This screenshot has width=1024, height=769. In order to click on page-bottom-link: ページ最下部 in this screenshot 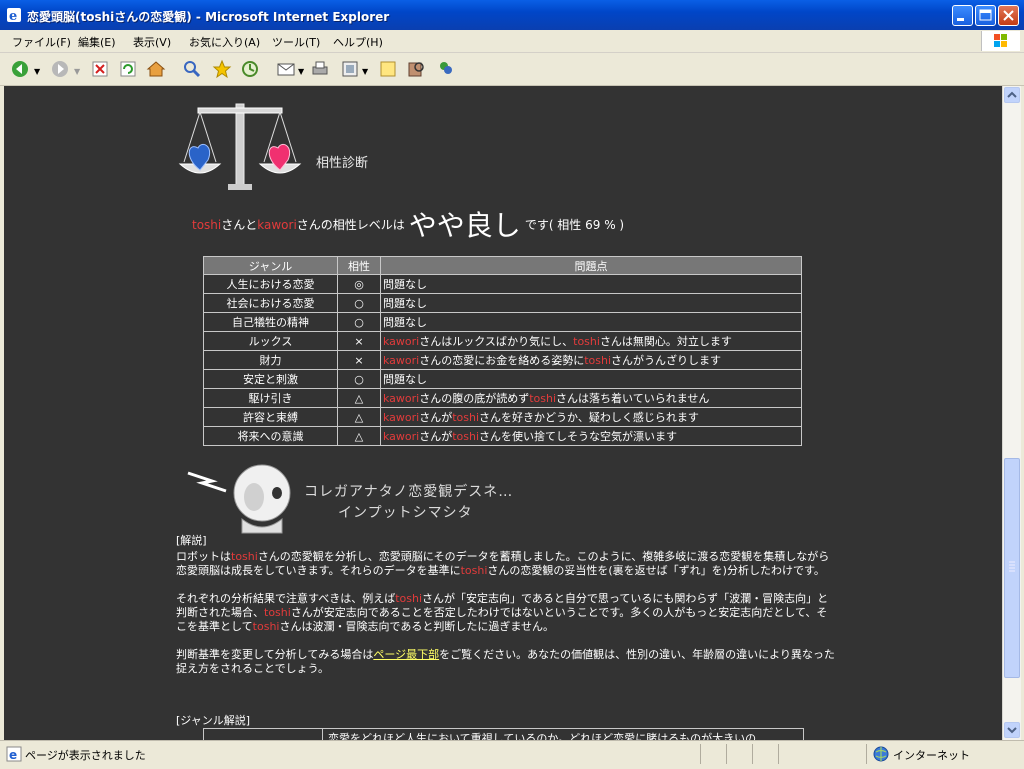, I will do `click(406, 654)`.